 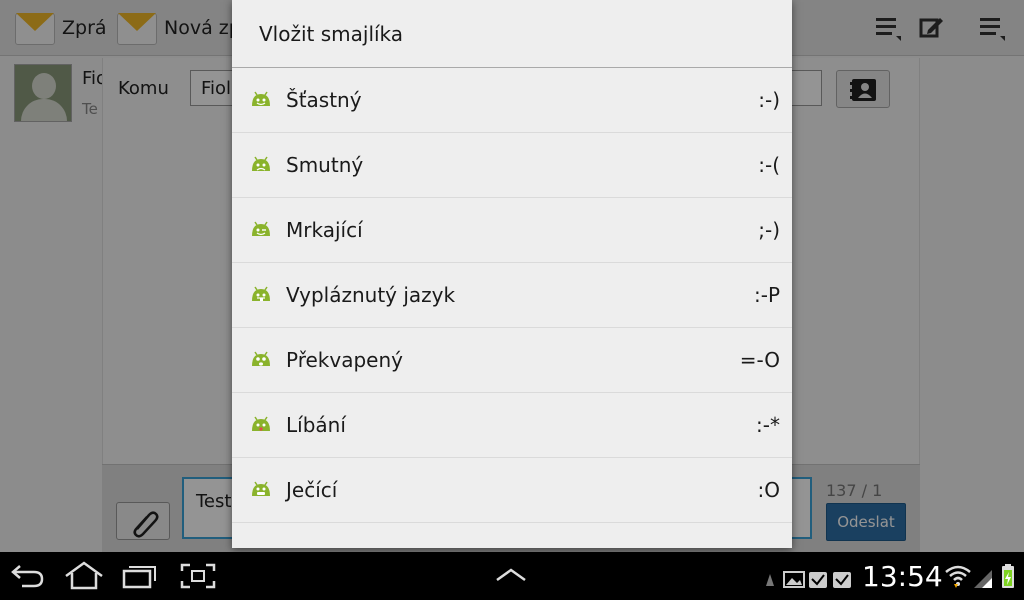 I want to click on smiley-code: :-*, so click(x=768, y=425).